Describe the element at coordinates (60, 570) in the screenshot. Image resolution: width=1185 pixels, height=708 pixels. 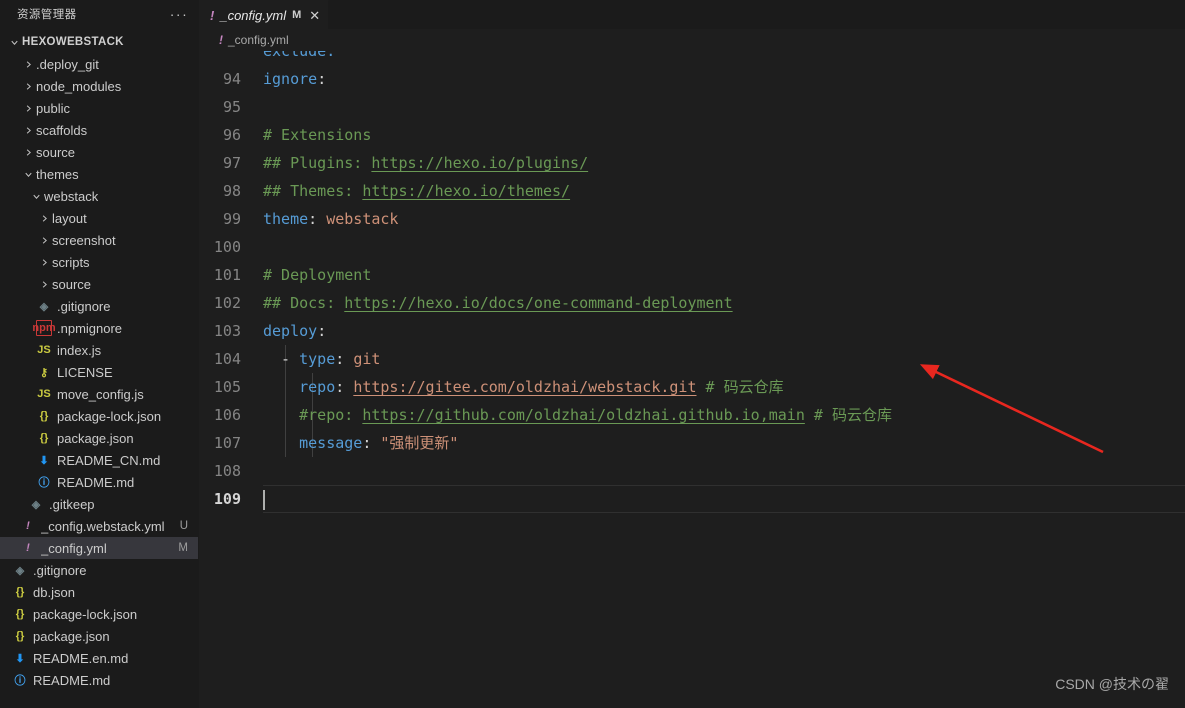
I see `tree-item-label: .gitignore` at that location.